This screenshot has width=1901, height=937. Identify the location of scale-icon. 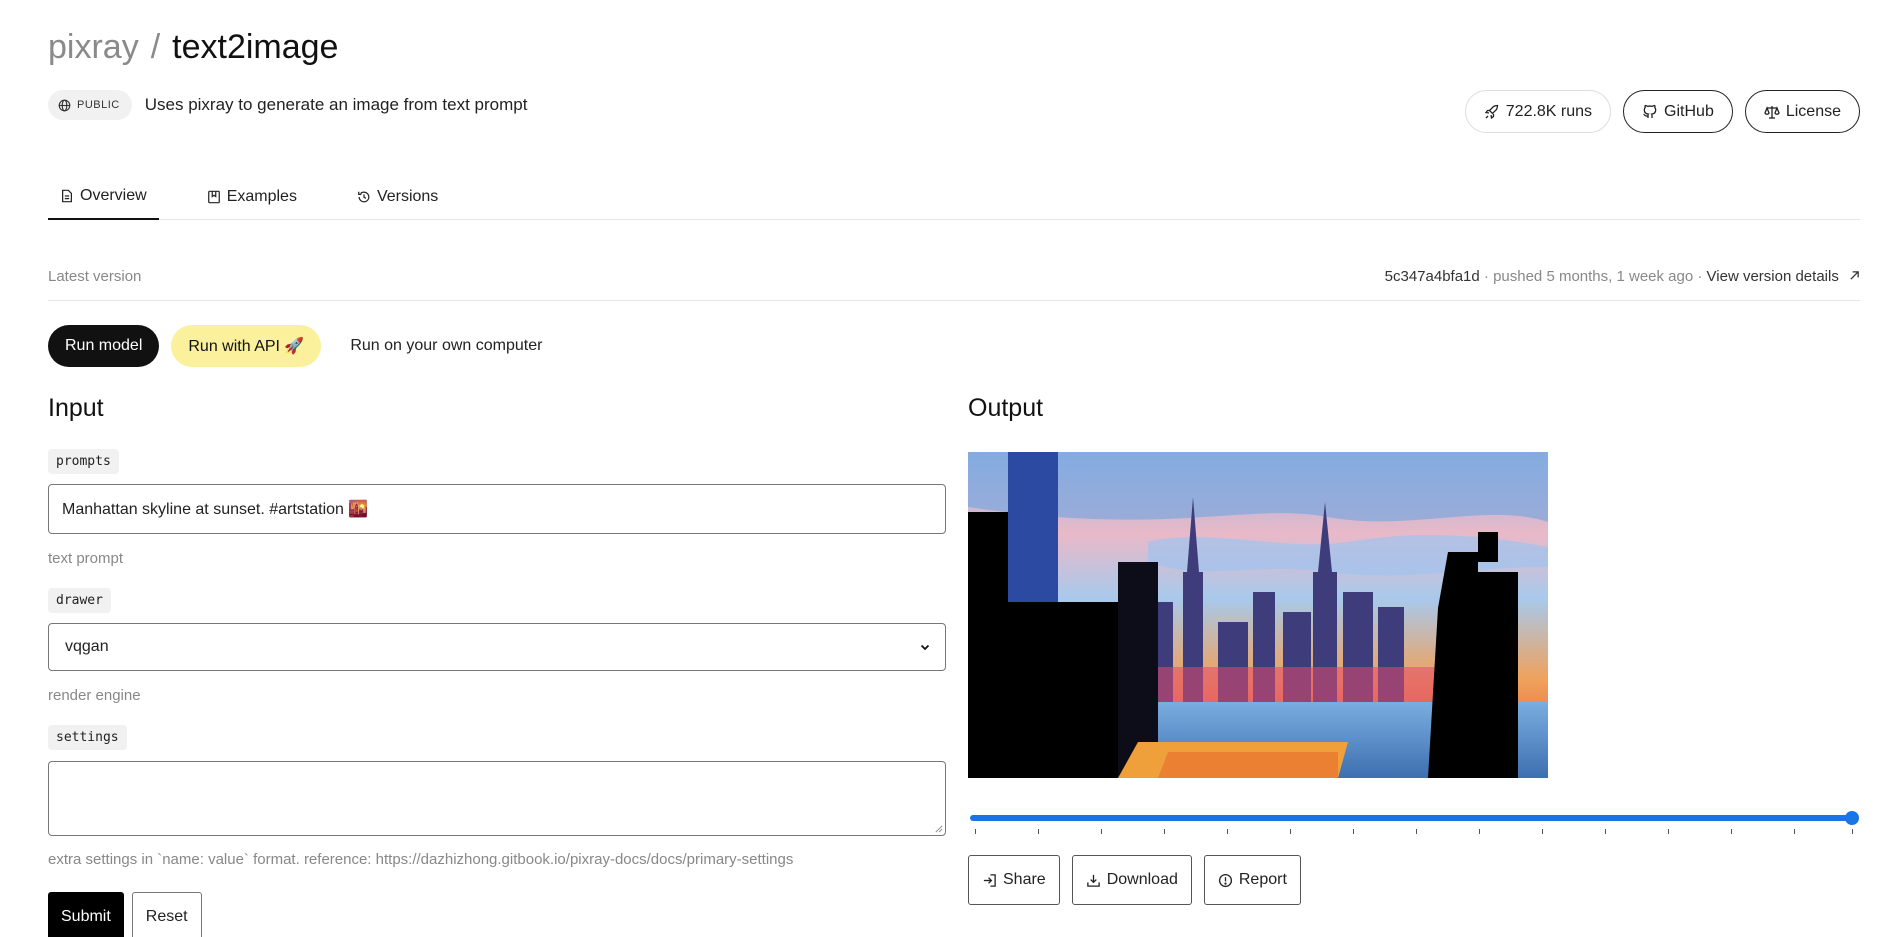
(1772, 112).